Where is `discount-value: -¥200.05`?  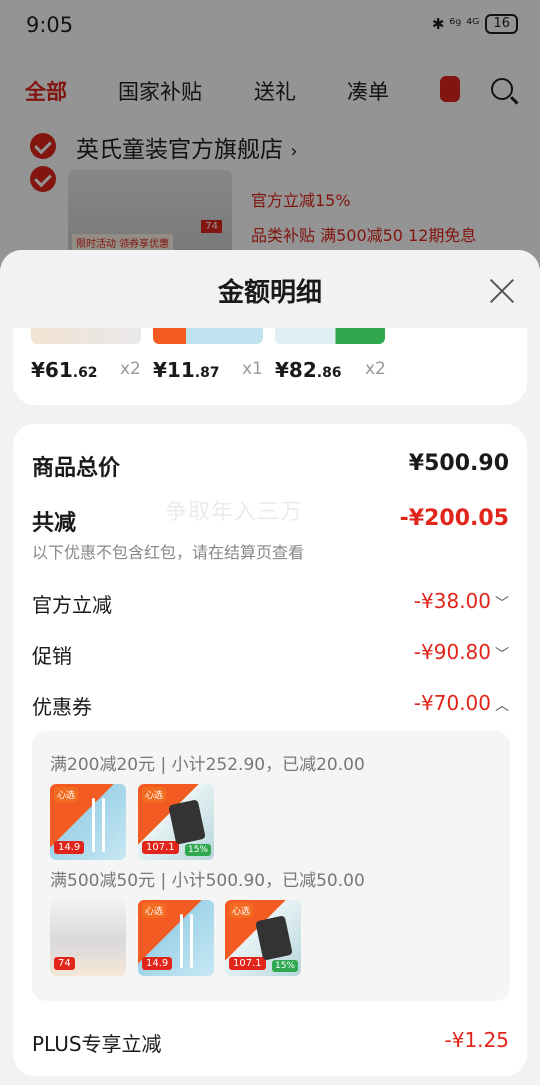
discount-value: -¥200.05 is located at coordinates (454, 518).